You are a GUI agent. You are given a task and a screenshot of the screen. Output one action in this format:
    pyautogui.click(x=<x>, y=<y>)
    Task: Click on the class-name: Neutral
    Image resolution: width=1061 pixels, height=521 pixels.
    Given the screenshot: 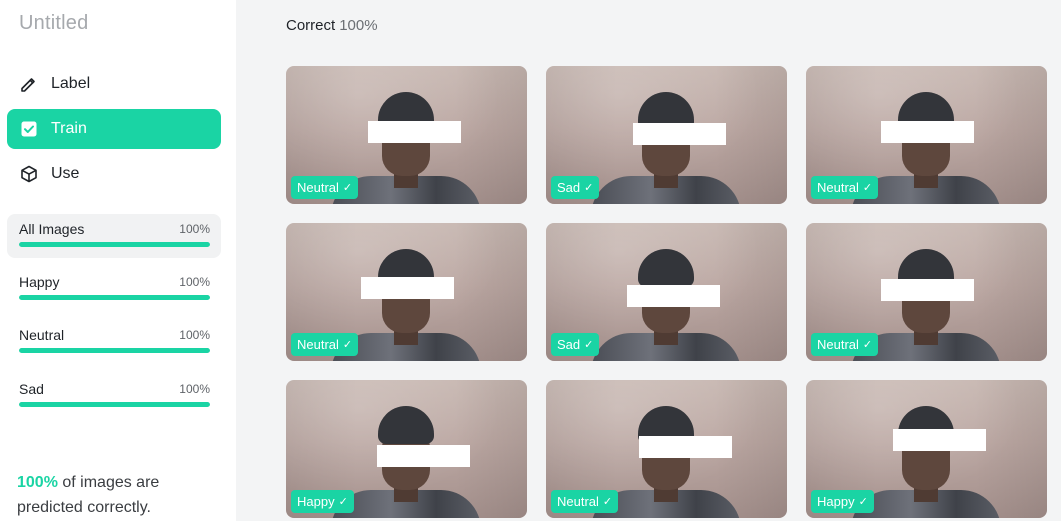 What is the action you would take?
    pyautogui.click(x=42, y=335)
    